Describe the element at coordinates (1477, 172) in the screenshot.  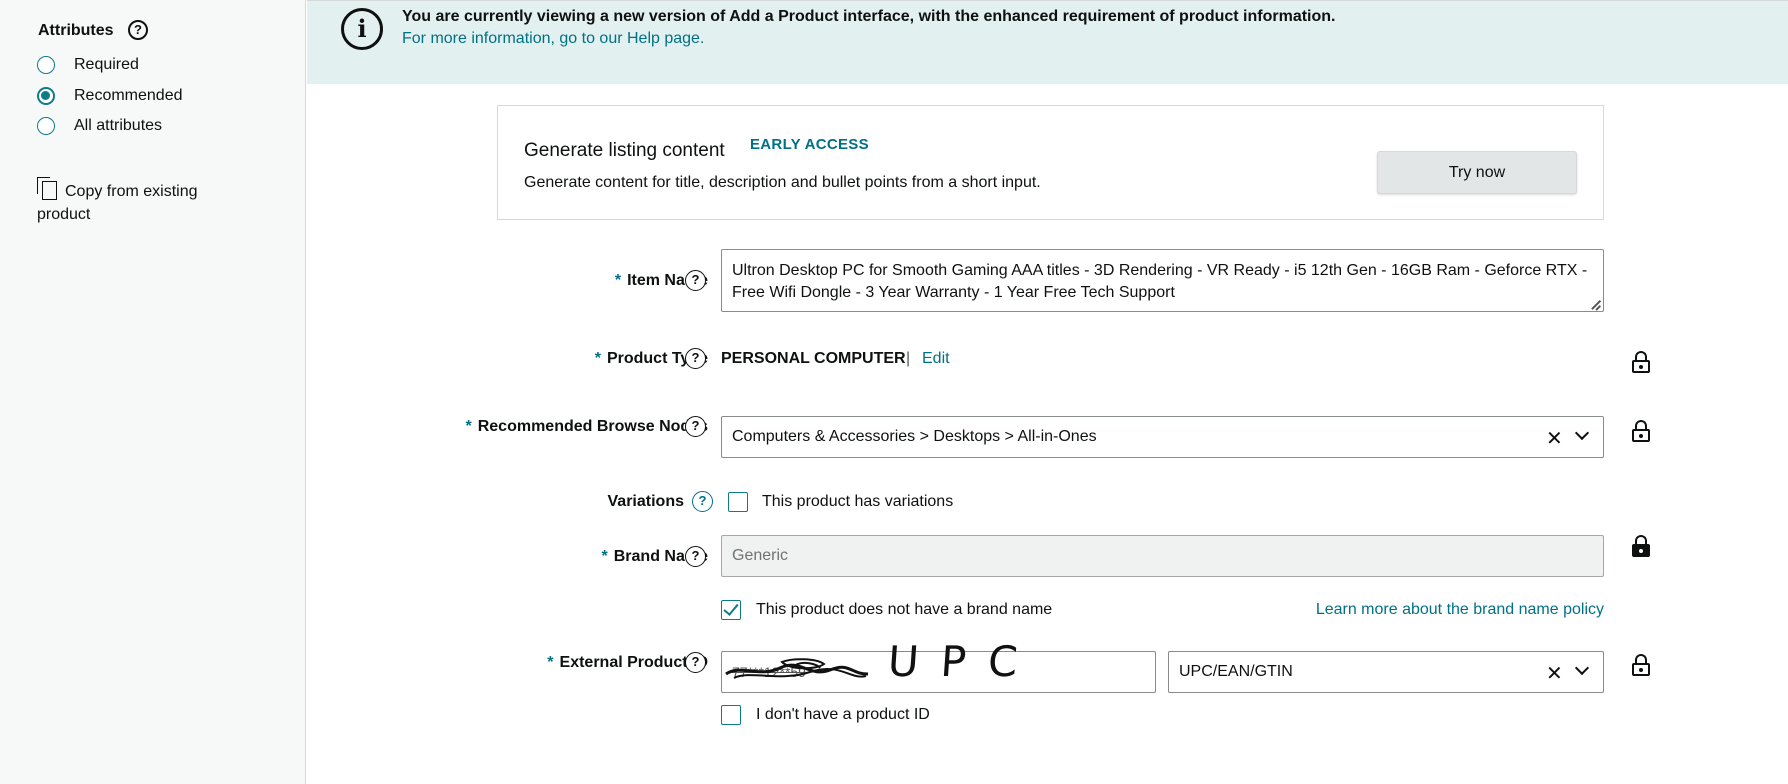
I see `try-now-button: Try now` at that location.